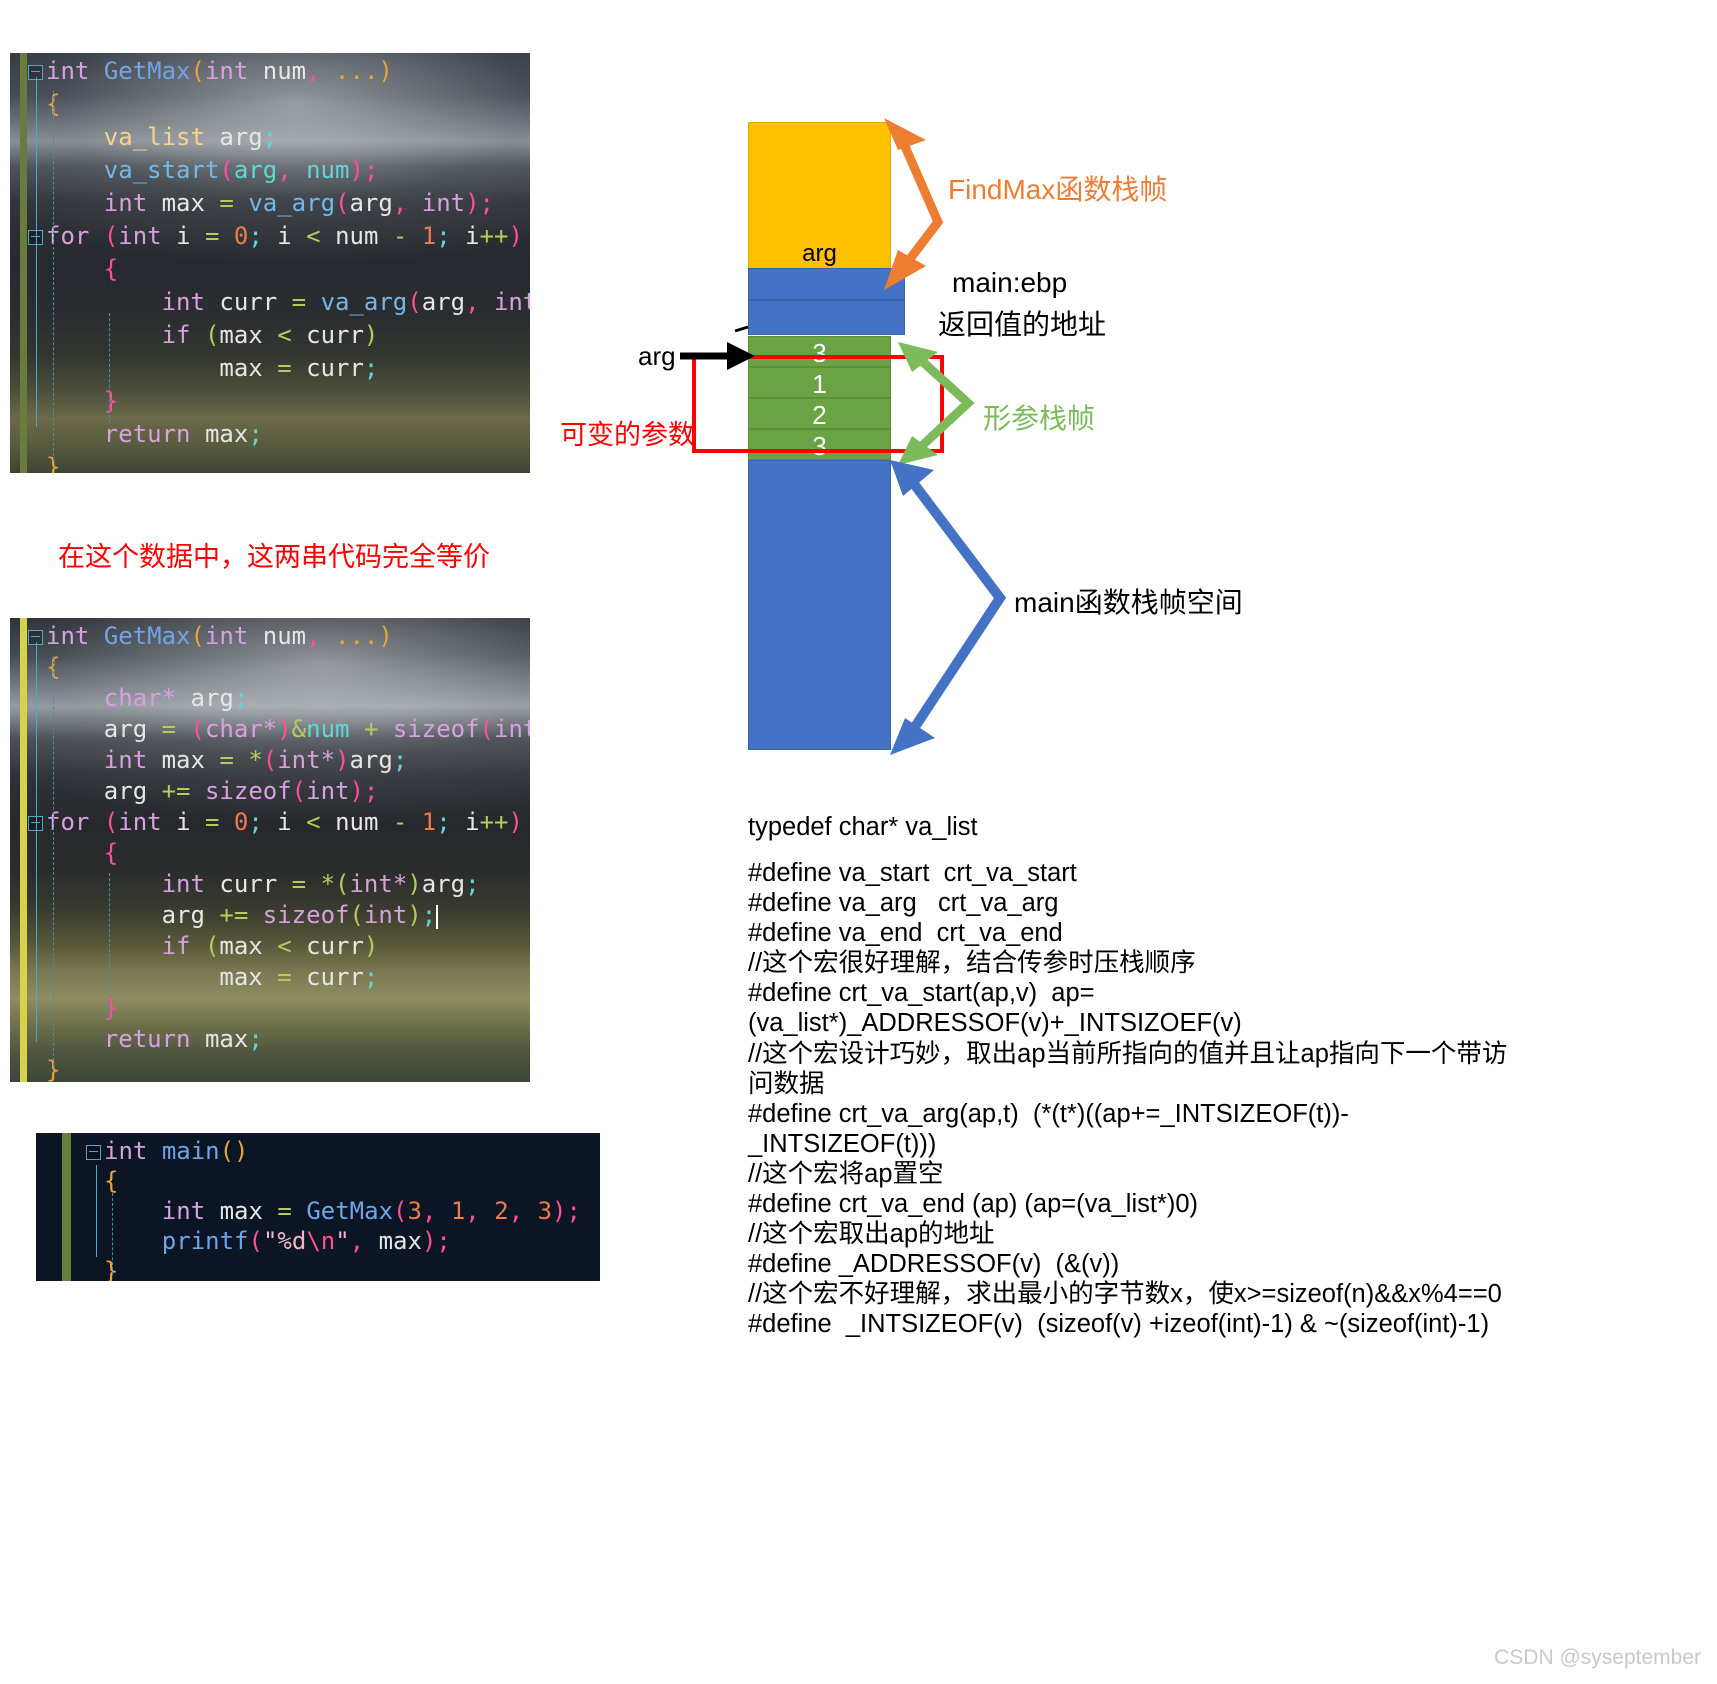 The width and height of the screenshot is (1717, 1684). I want to click on findmax-frame-label: FindMax函数栈帧, so click(1058, 189).